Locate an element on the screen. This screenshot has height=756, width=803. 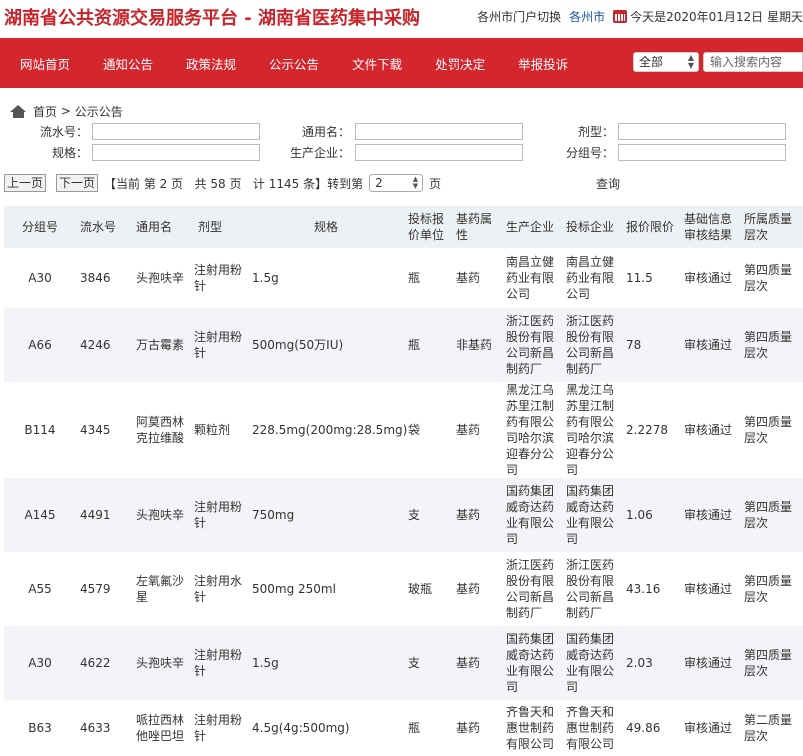
city-link: 各州市 is located at coordinates (587, 16).